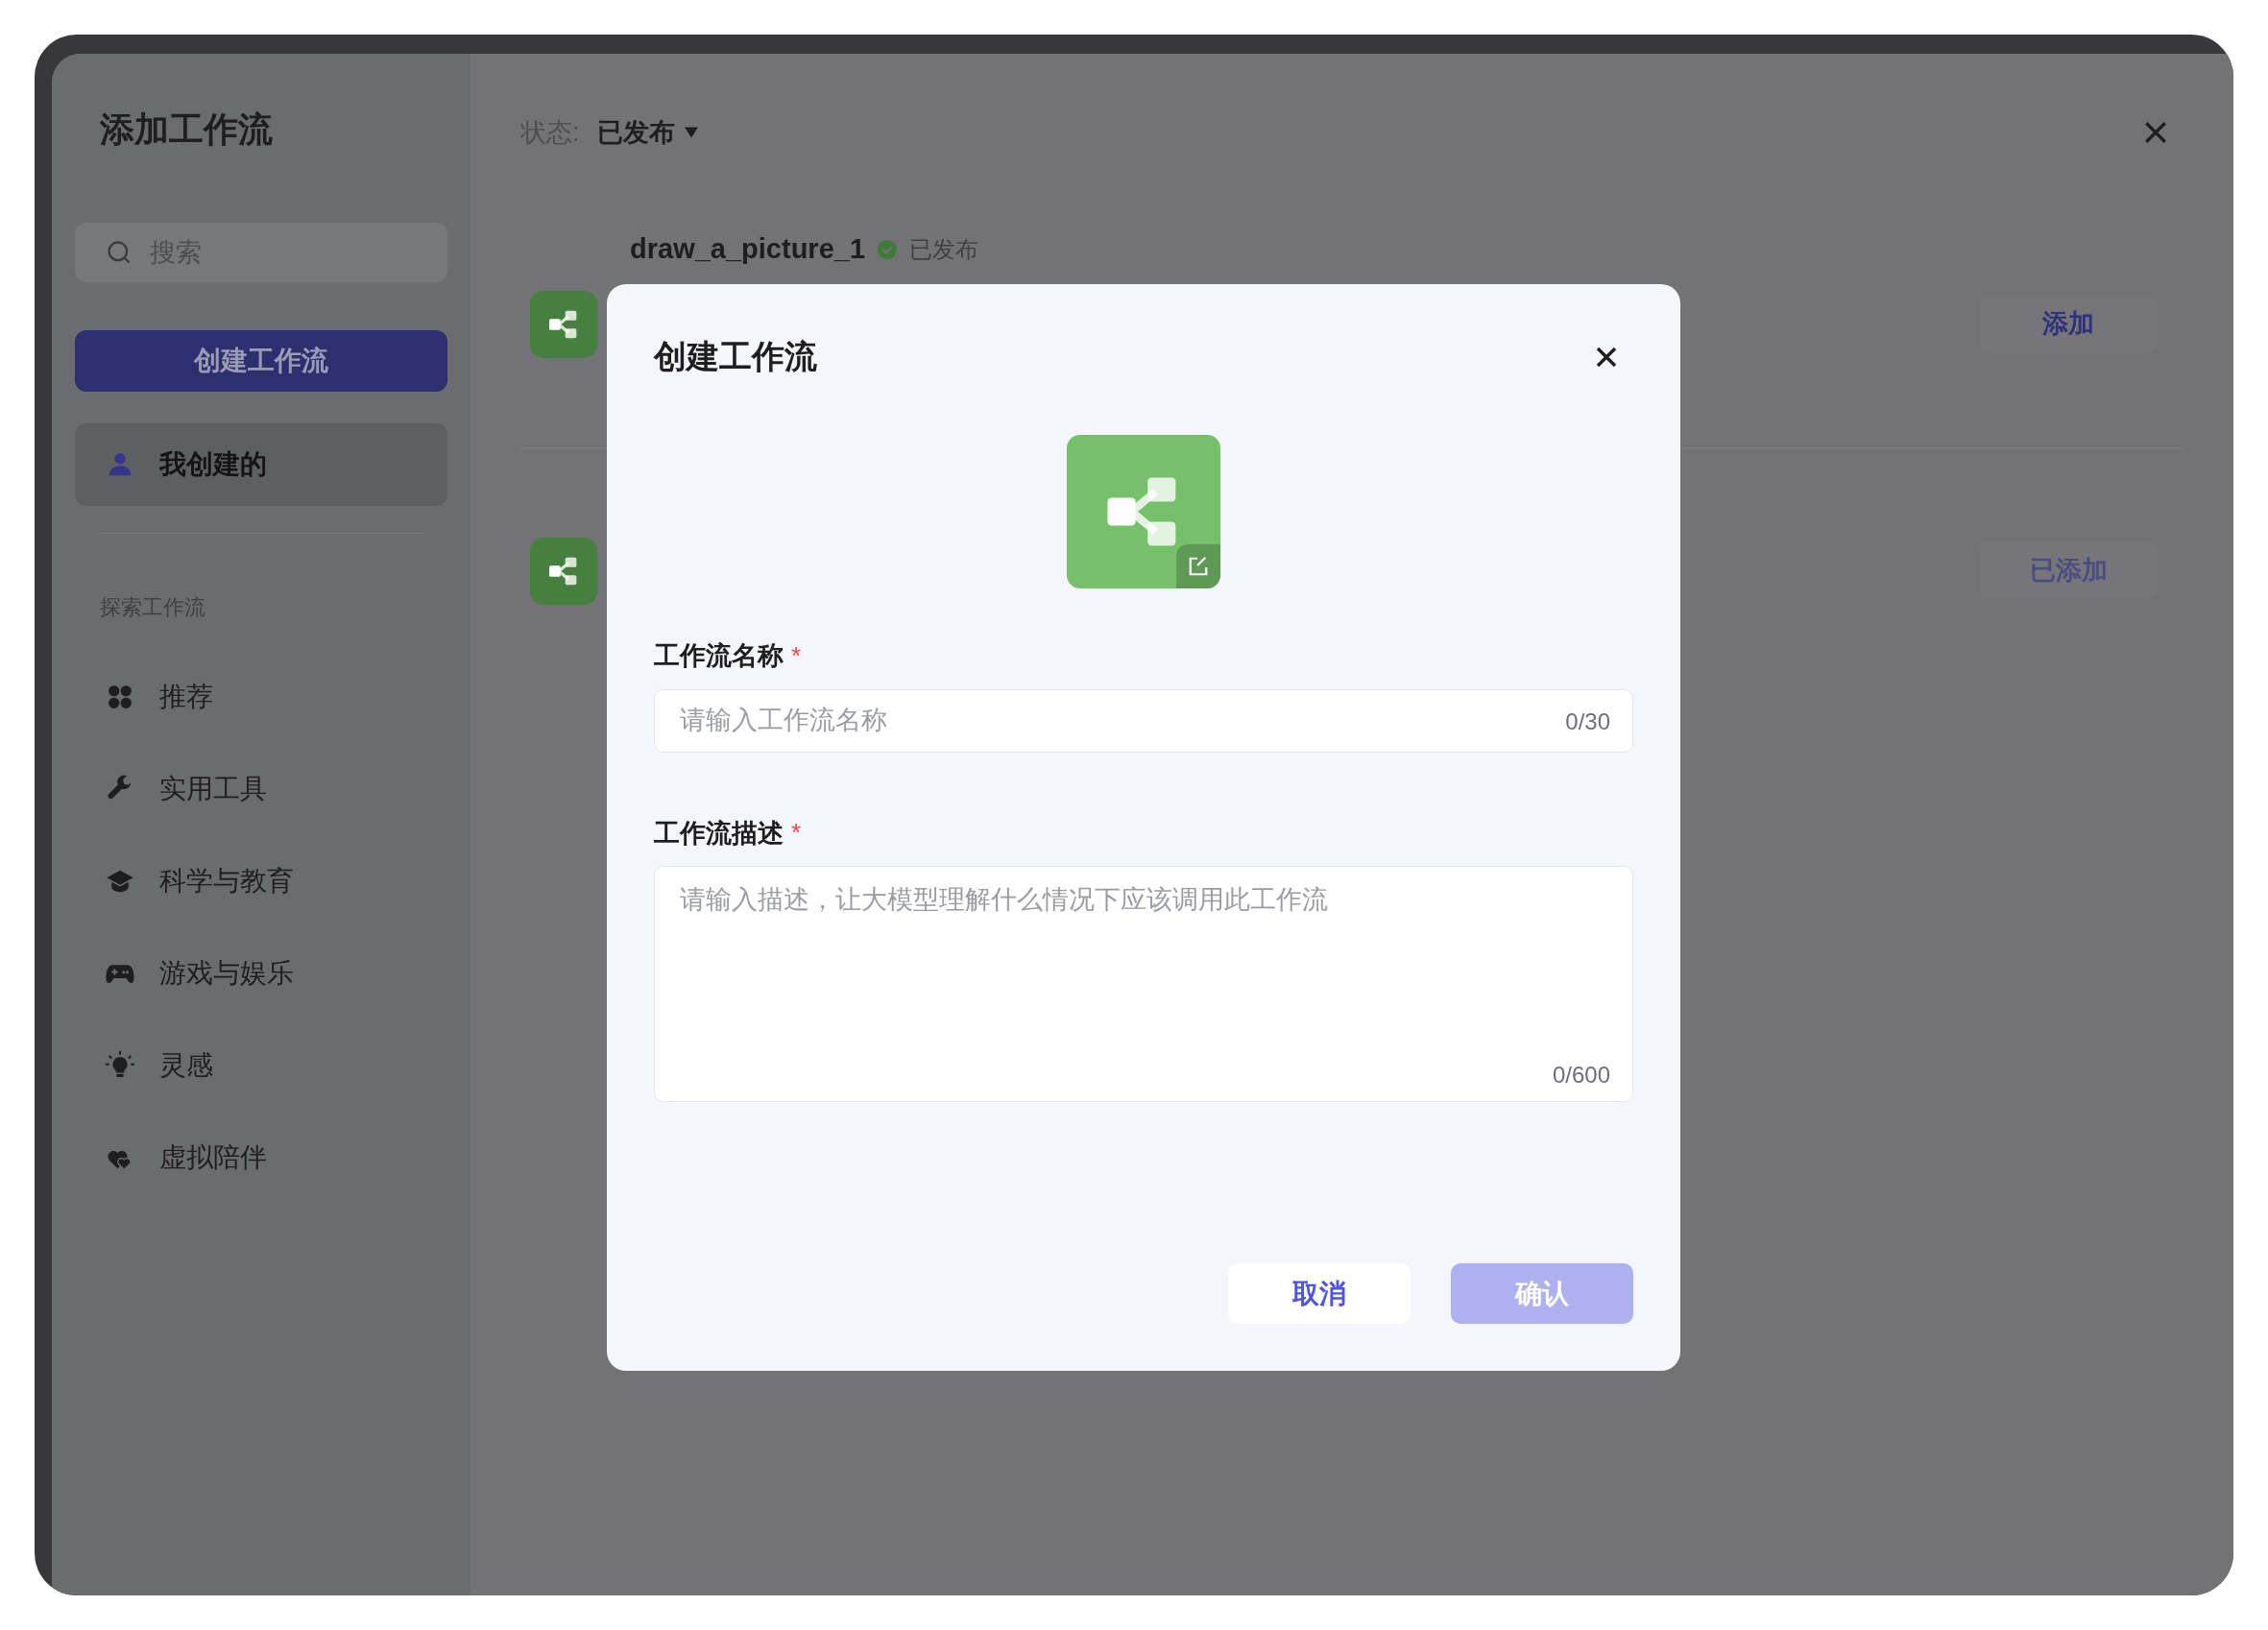 This screenshot has width=2268, height=1630. Describe the element at coordinates (647, 133) in the screenshot. I see `status-dropdown: 已发布` at that location.